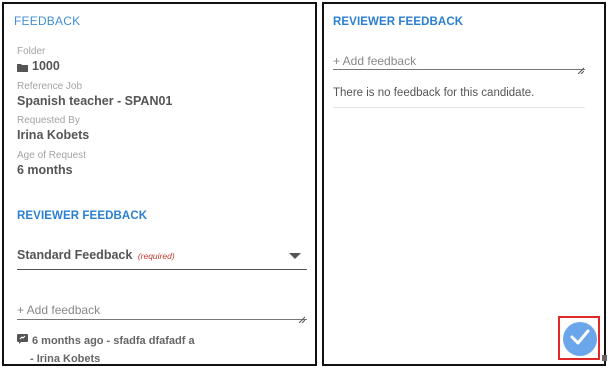  Describe the element at coordinates (53, 135) in the screenshot. I see `requested-by-value: Irina Kobets` at that location.